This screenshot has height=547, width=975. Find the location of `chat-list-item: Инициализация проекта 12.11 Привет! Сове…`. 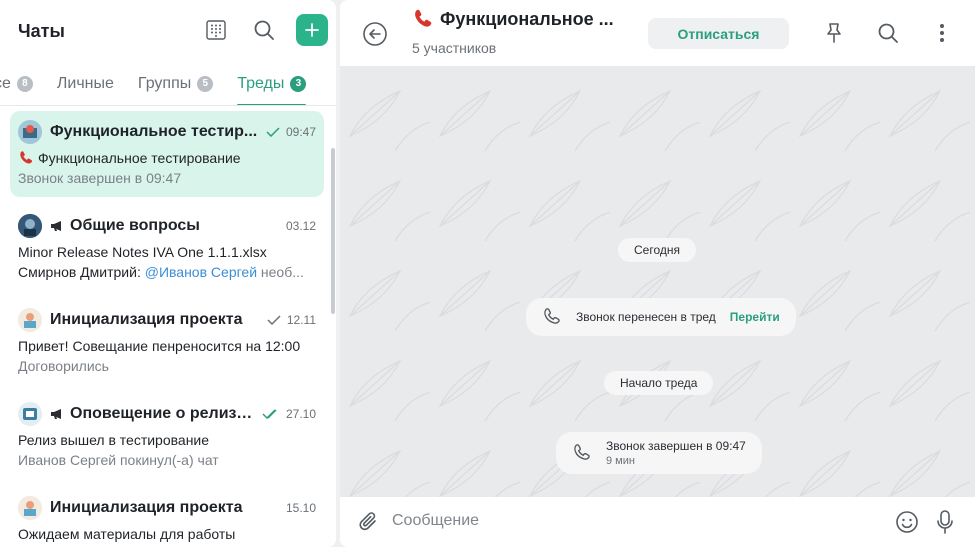

chat-list-item: Инициализация проекта 12.11 Привет! Сове… is located at coordinates (167, 342).